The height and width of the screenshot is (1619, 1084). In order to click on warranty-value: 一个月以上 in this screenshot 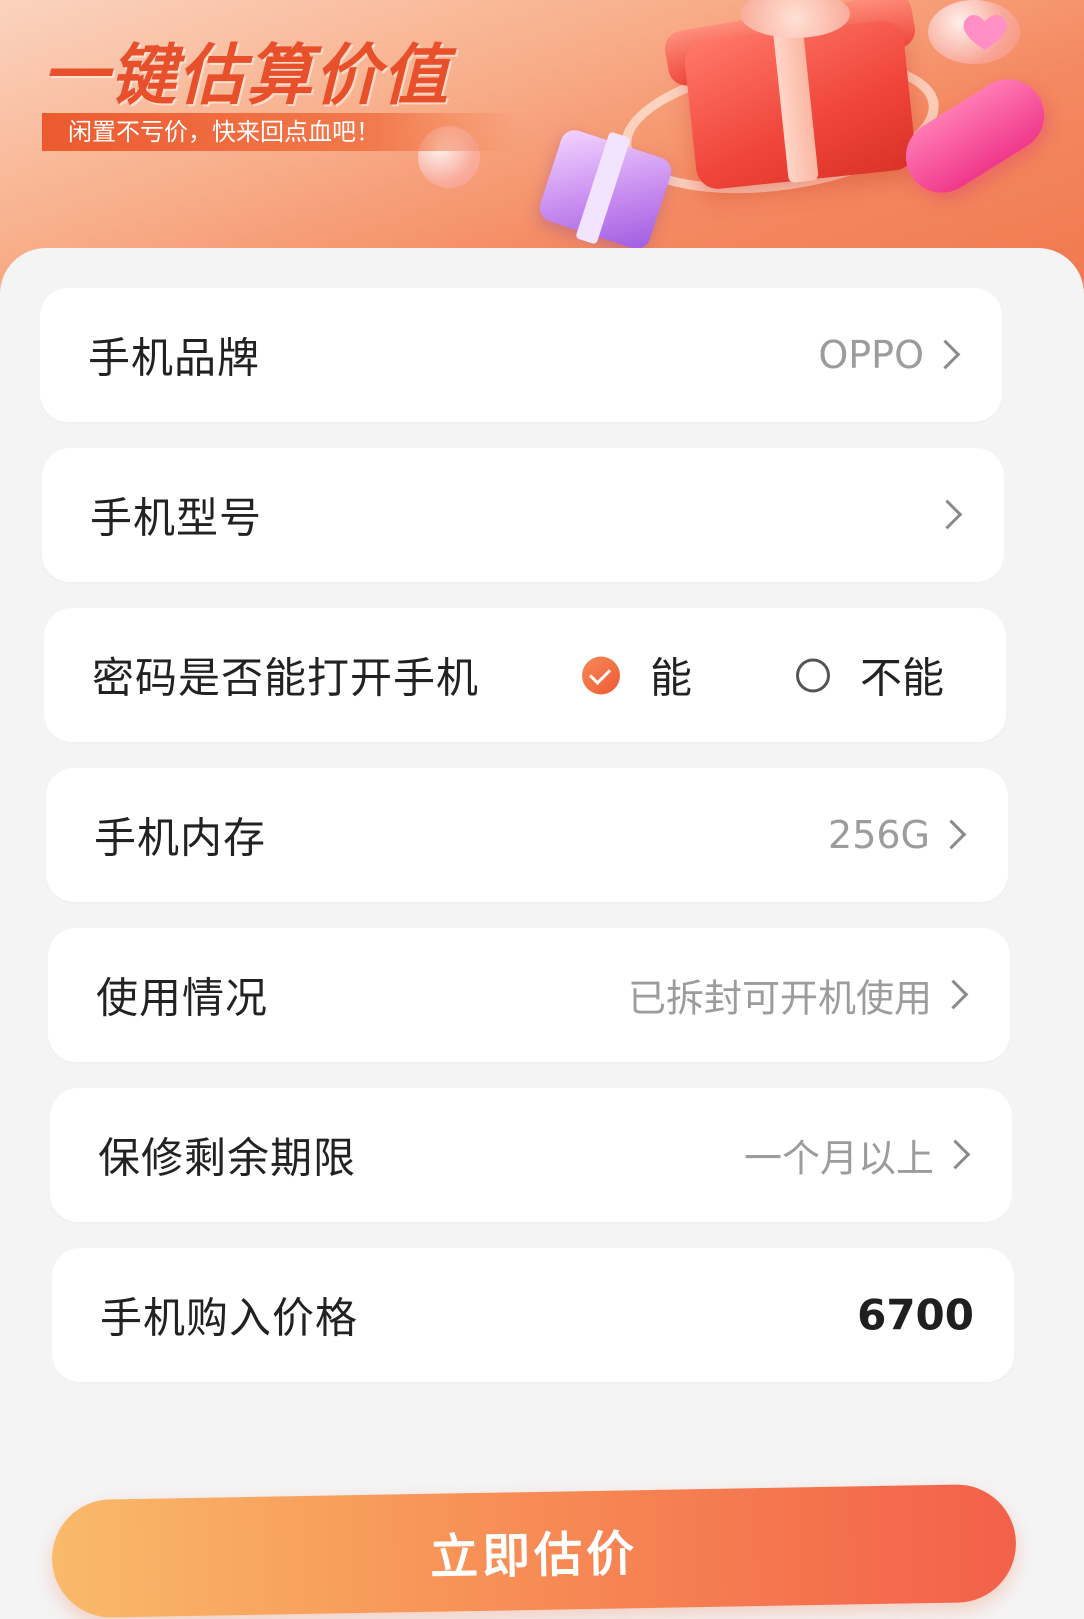, I will do `click(838, 1158)`.